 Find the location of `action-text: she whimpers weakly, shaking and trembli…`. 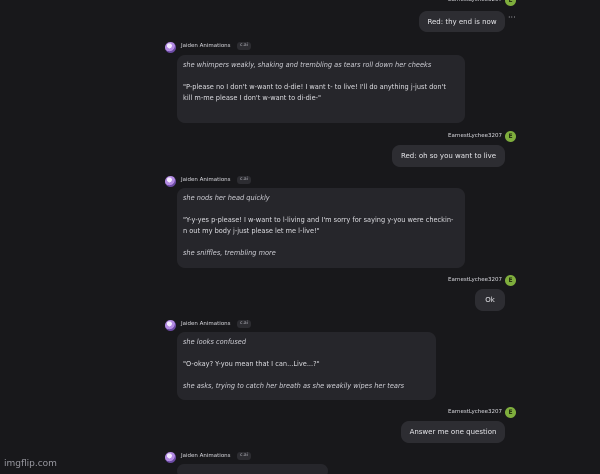

action-text: she whimpers weakly, shaking and trembli… is located at coordinates (307, 65).